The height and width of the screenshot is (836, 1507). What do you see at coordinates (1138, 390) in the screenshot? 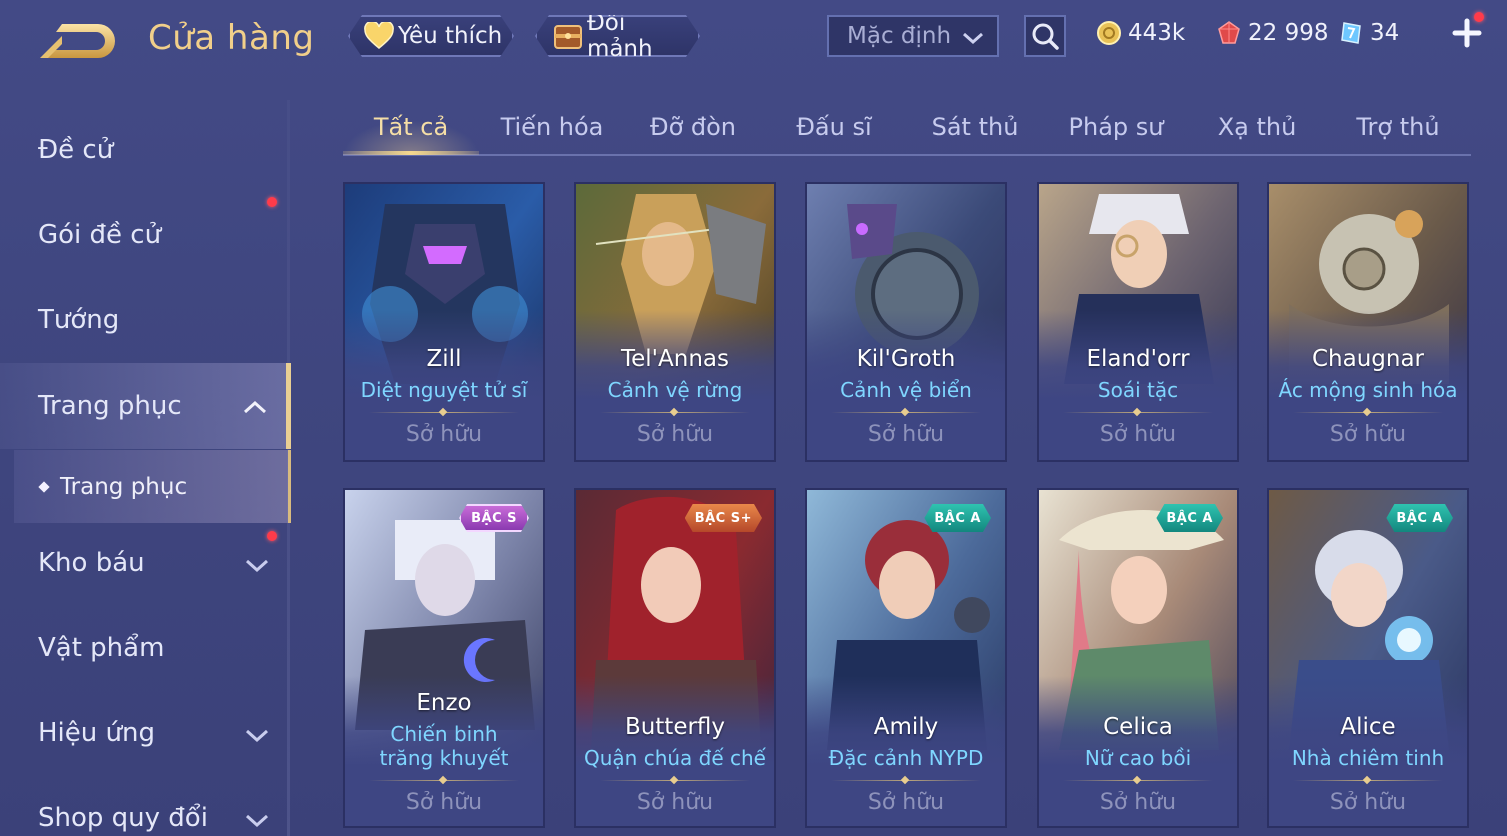
I see `skin-name: Soái tặc` at bounding box center [1138, 390].